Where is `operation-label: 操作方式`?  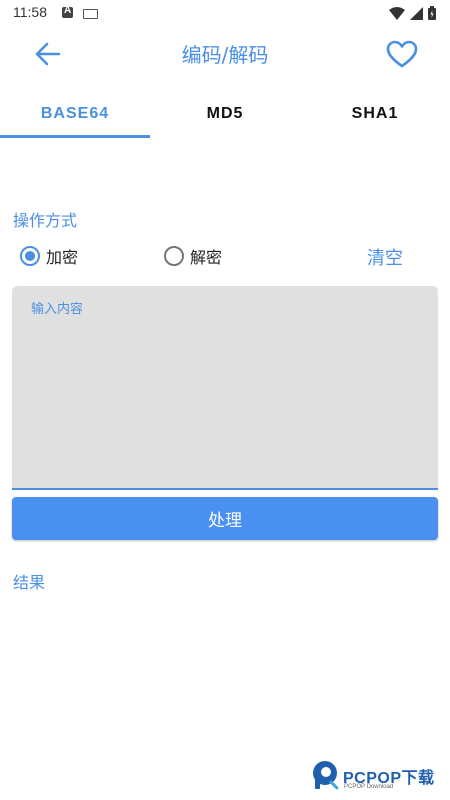
operation-label: 操作方式 is located at coordinates (45, 220).